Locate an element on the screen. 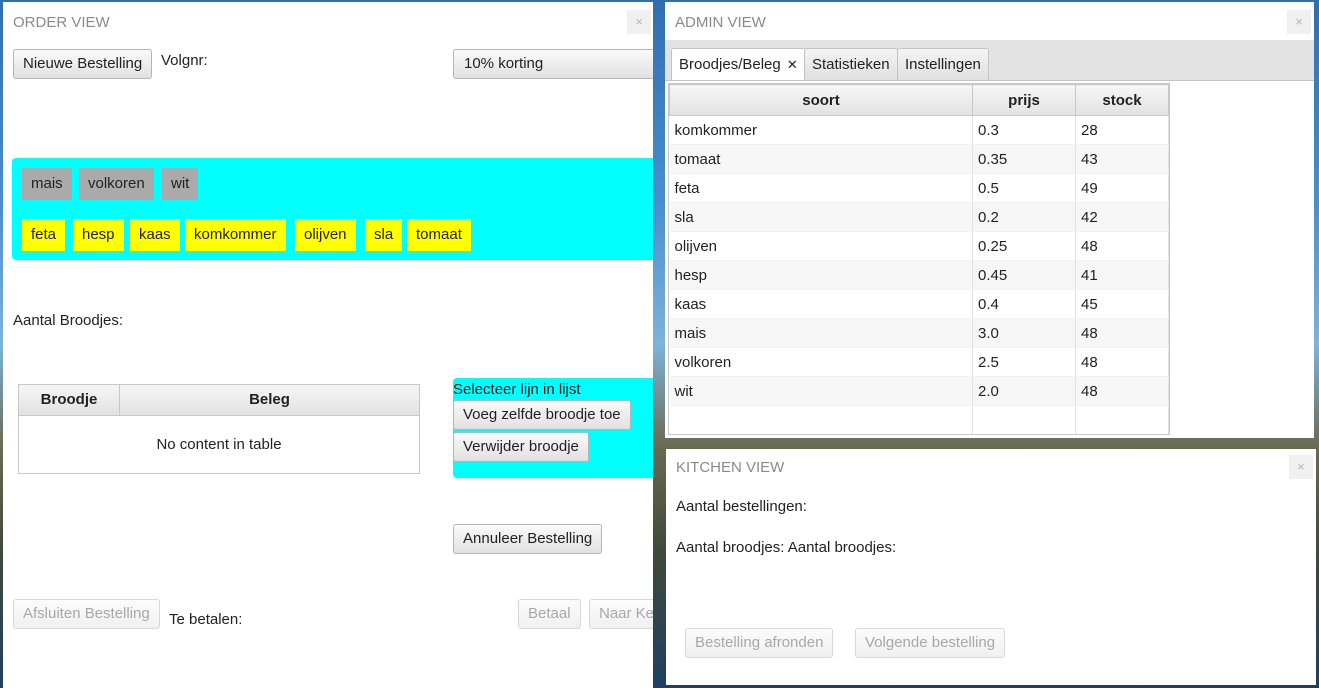  volgnr-label: Volgnr: is located at coordinates (184, 60).